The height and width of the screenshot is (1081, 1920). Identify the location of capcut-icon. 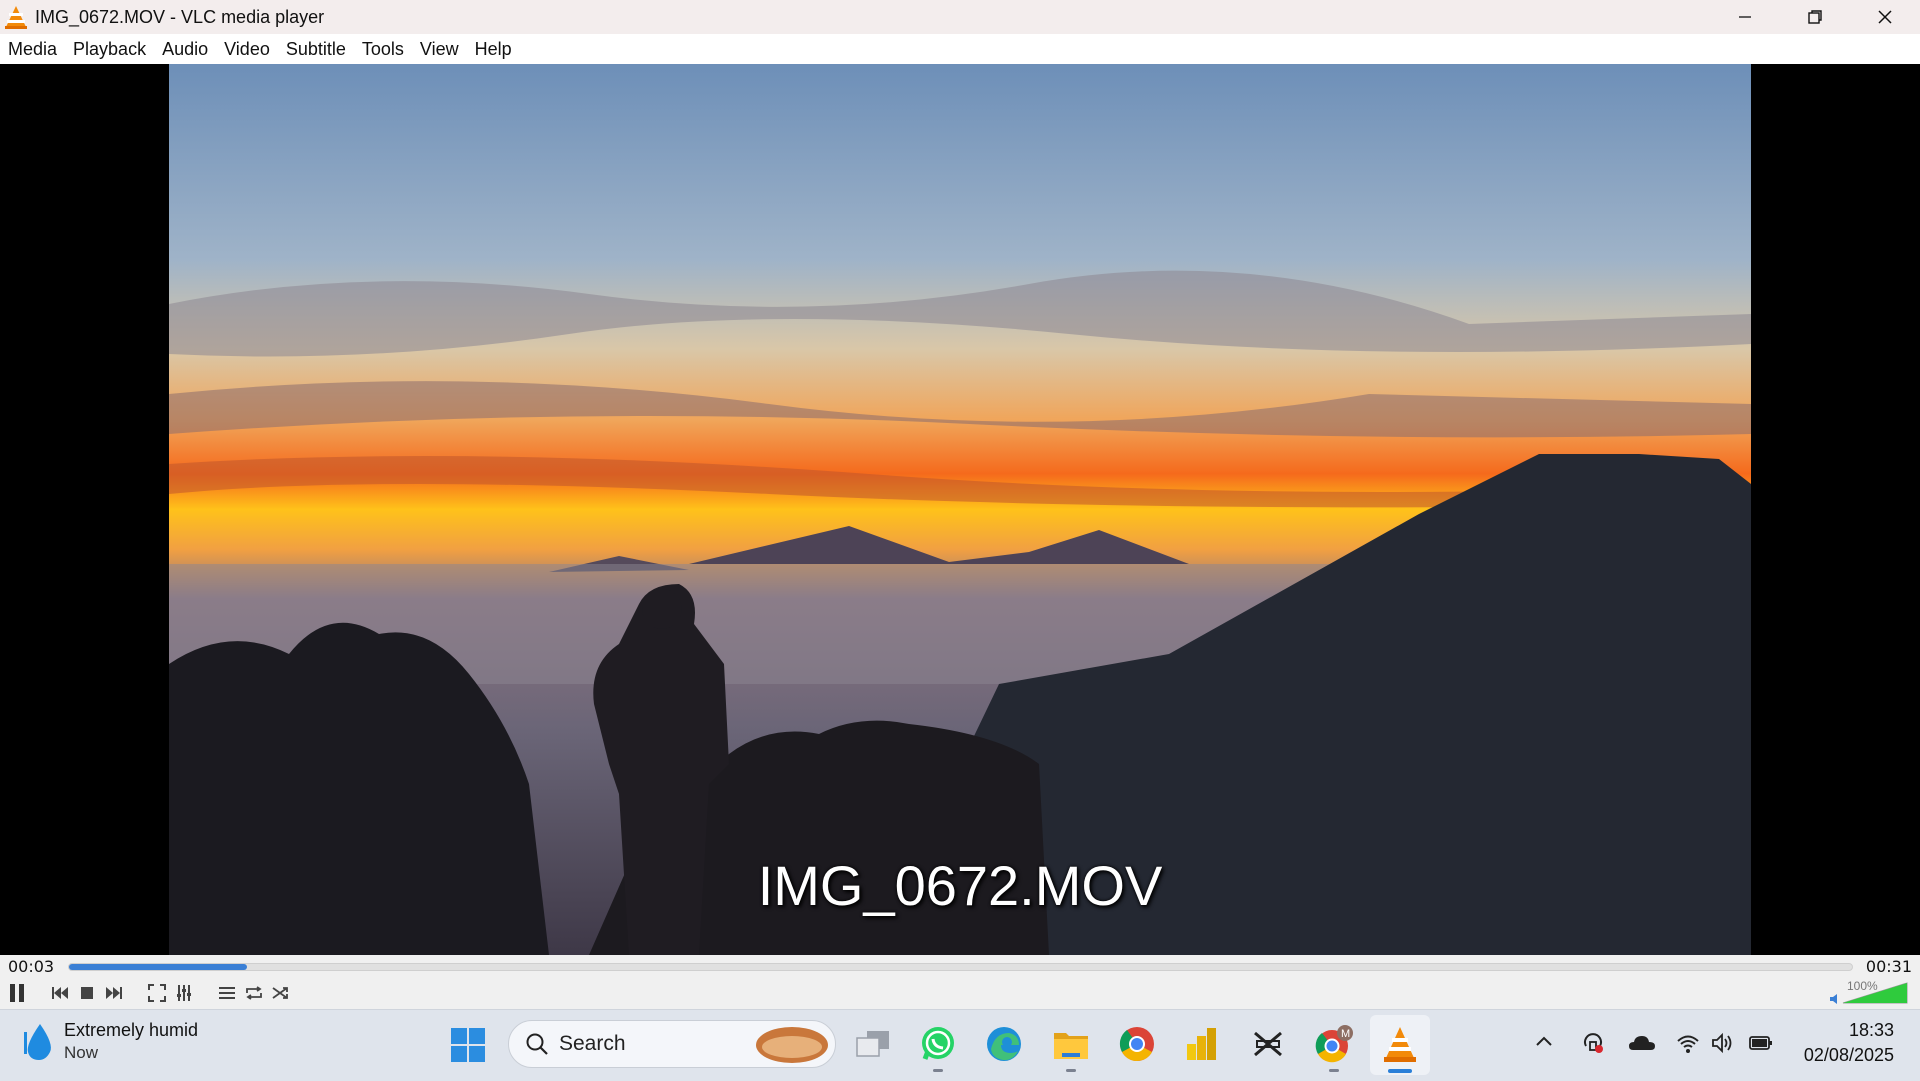
(1268, 1044).